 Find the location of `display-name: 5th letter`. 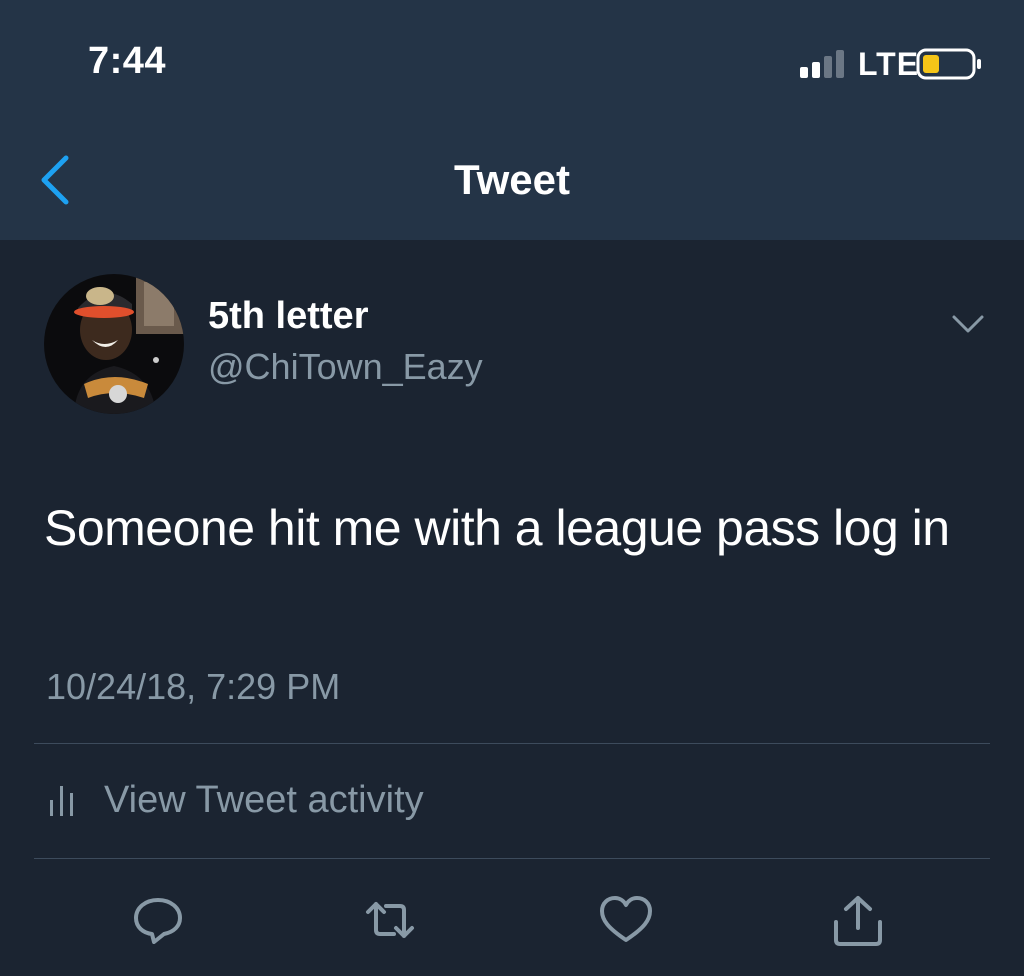

display-name: 5th letter is located at coordinates (288, 316).